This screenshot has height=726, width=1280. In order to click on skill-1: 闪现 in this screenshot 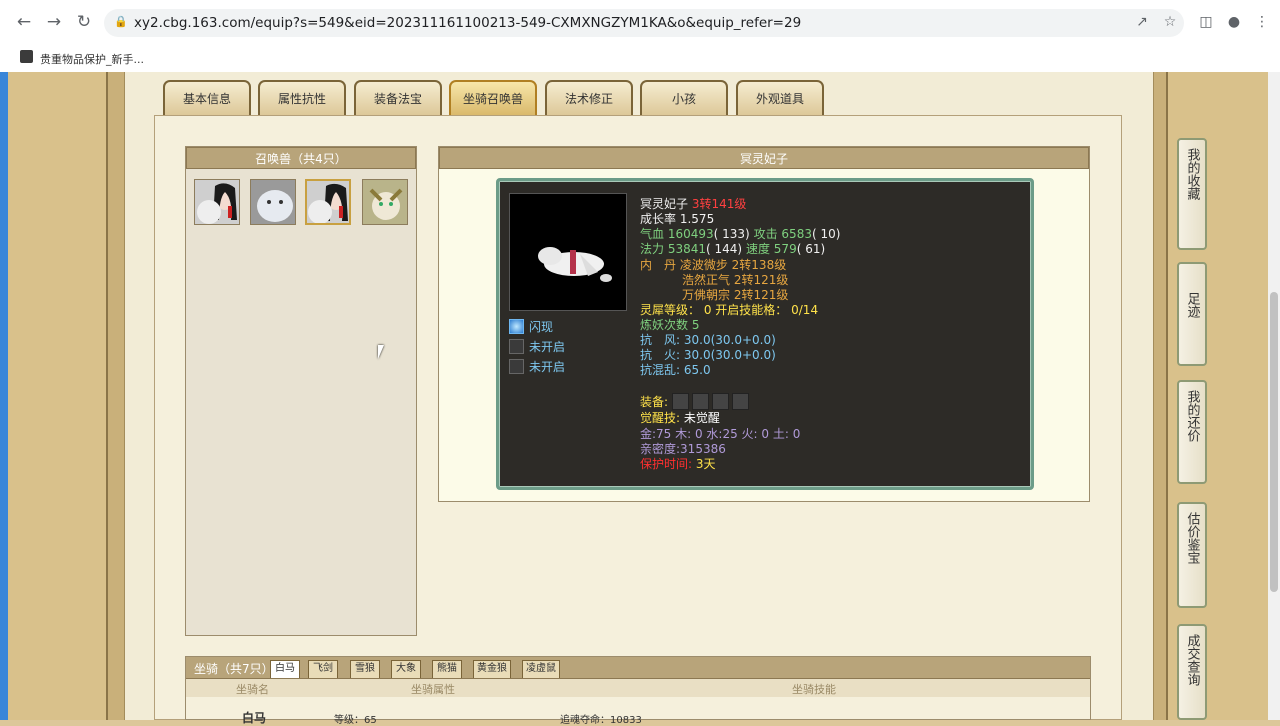, I will do `click(531, 327)`.